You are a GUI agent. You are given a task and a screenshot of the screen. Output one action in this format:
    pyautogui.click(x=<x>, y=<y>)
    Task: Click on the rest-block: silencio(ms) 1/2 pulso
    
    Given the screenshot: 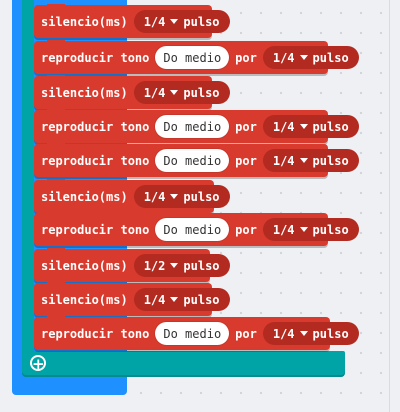 What is the action you would take?
    pyautogui.click(x=132, y=265)
    